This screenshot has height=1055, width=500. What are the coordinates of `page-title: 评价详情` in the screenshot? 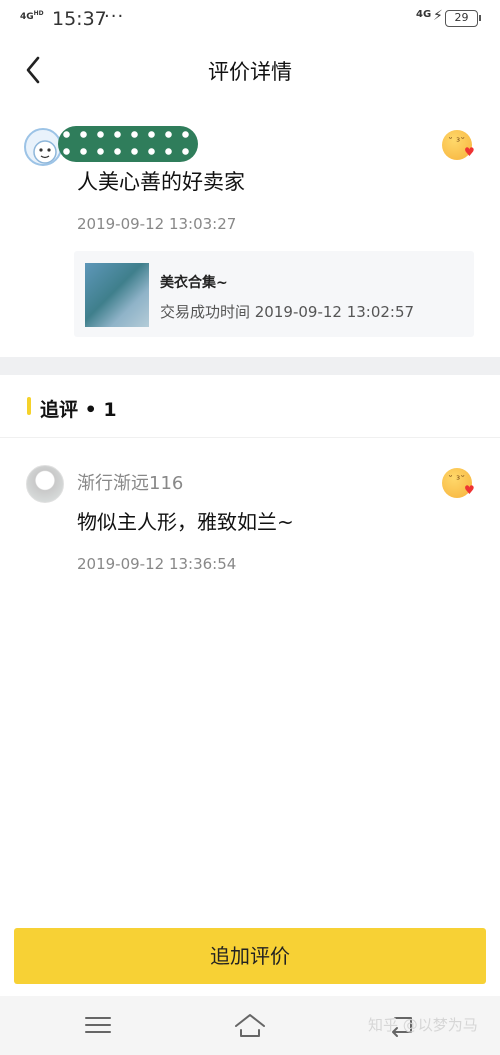 It's located at (250, 72).